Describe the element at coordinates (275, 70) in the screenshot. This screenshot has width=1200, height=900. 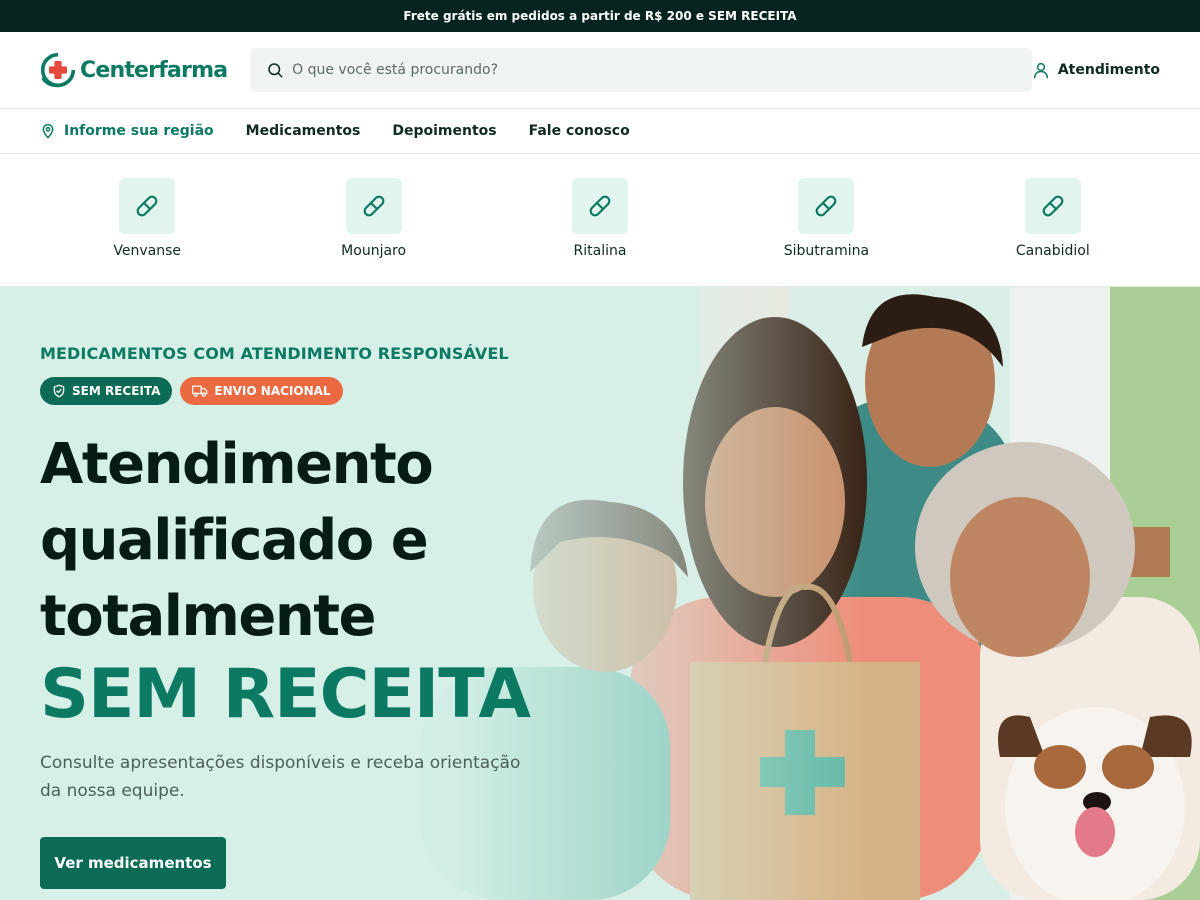
I see `search-icon` at that location.